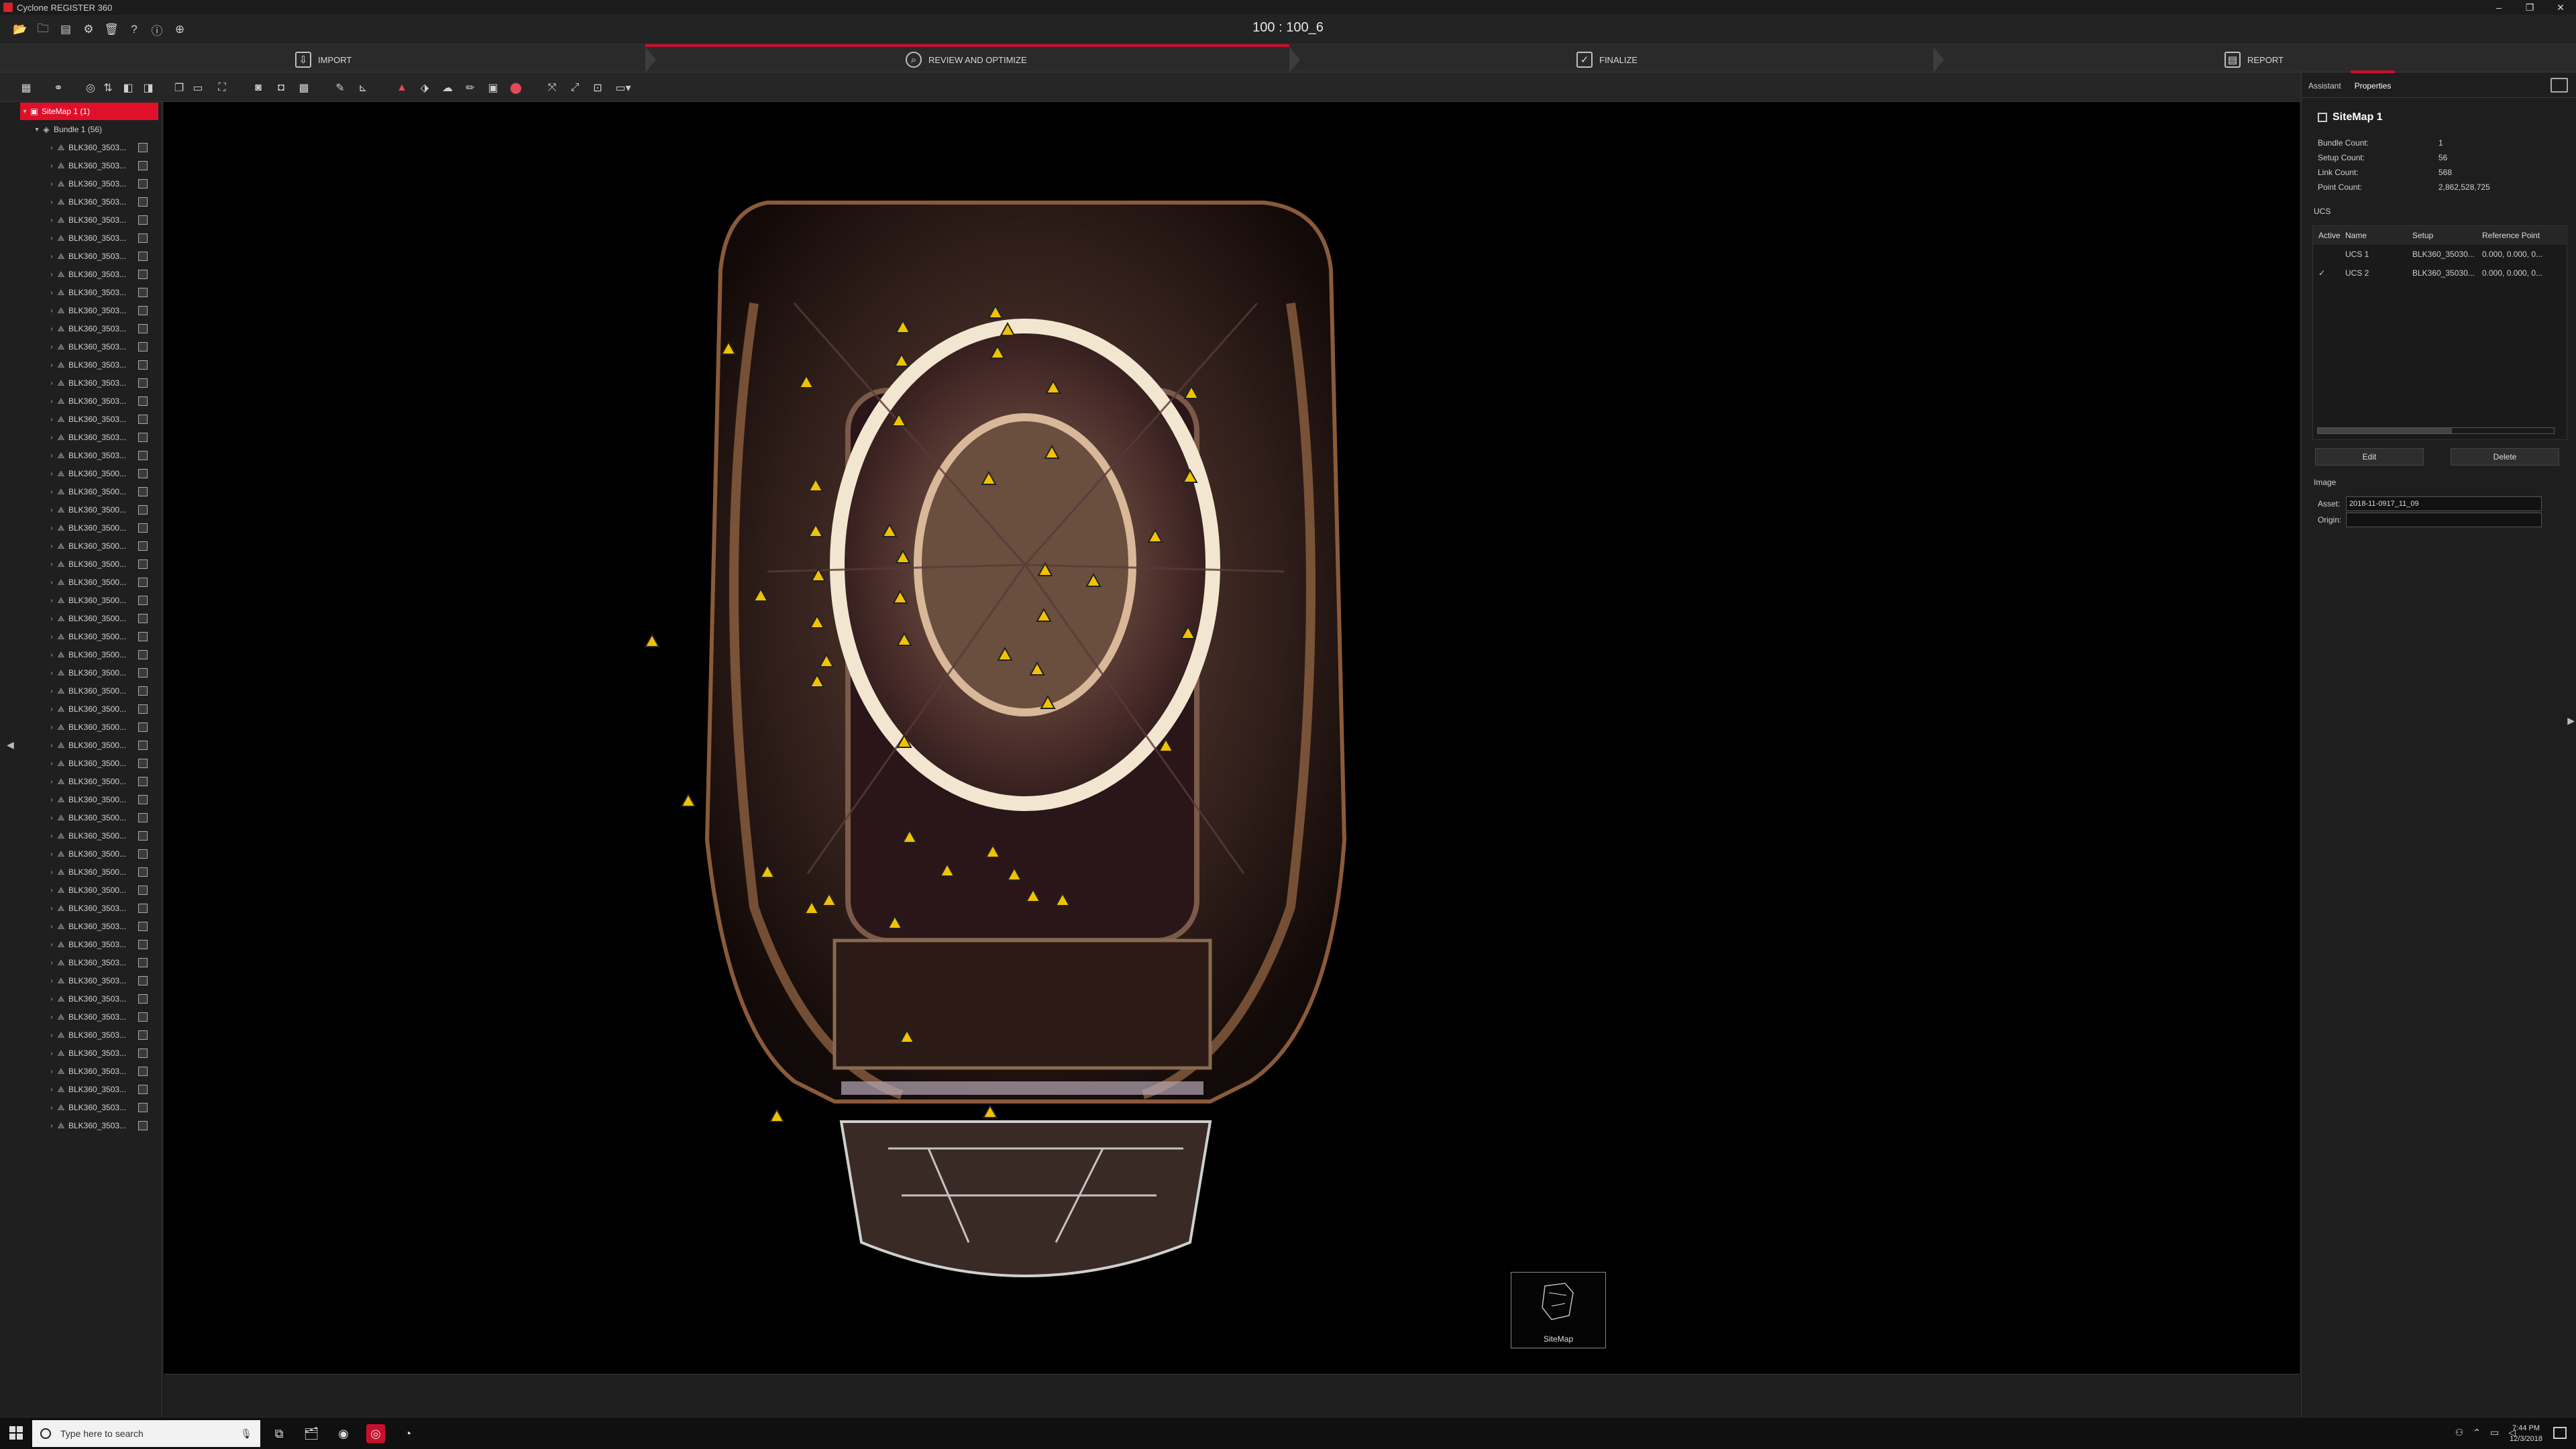 This screenshot has width=2576, height=1449. I want to click on clock: 7:44 PM 12/3/2018, so click(2526, 1433).